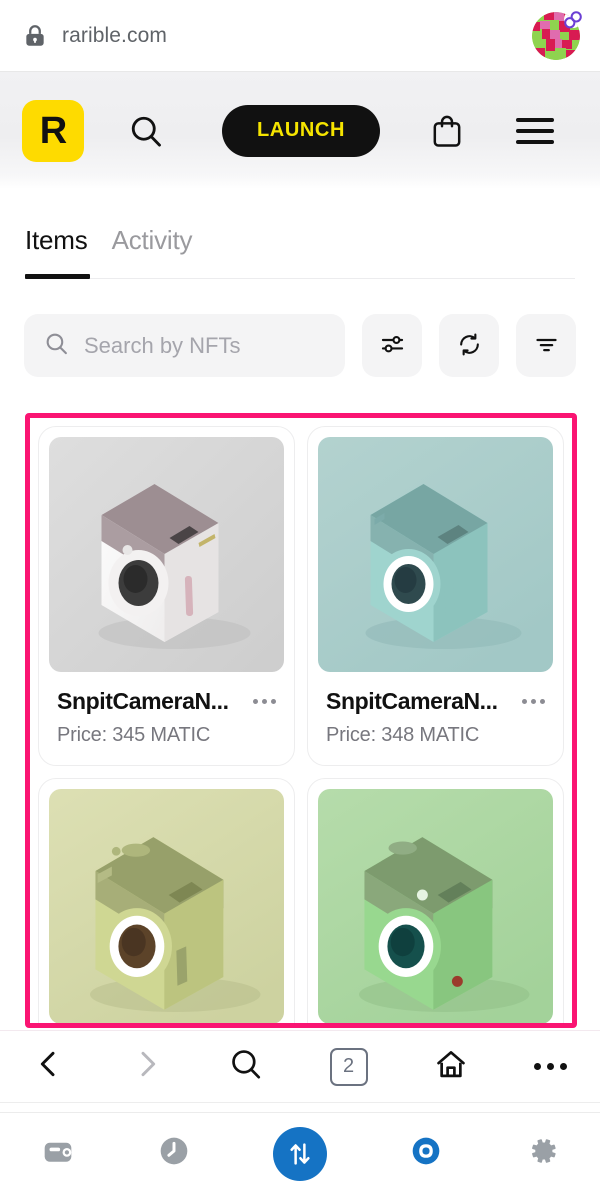 The width and height of the screenshot is (600, 1194). I want to click on avatar, so click(557, 35).